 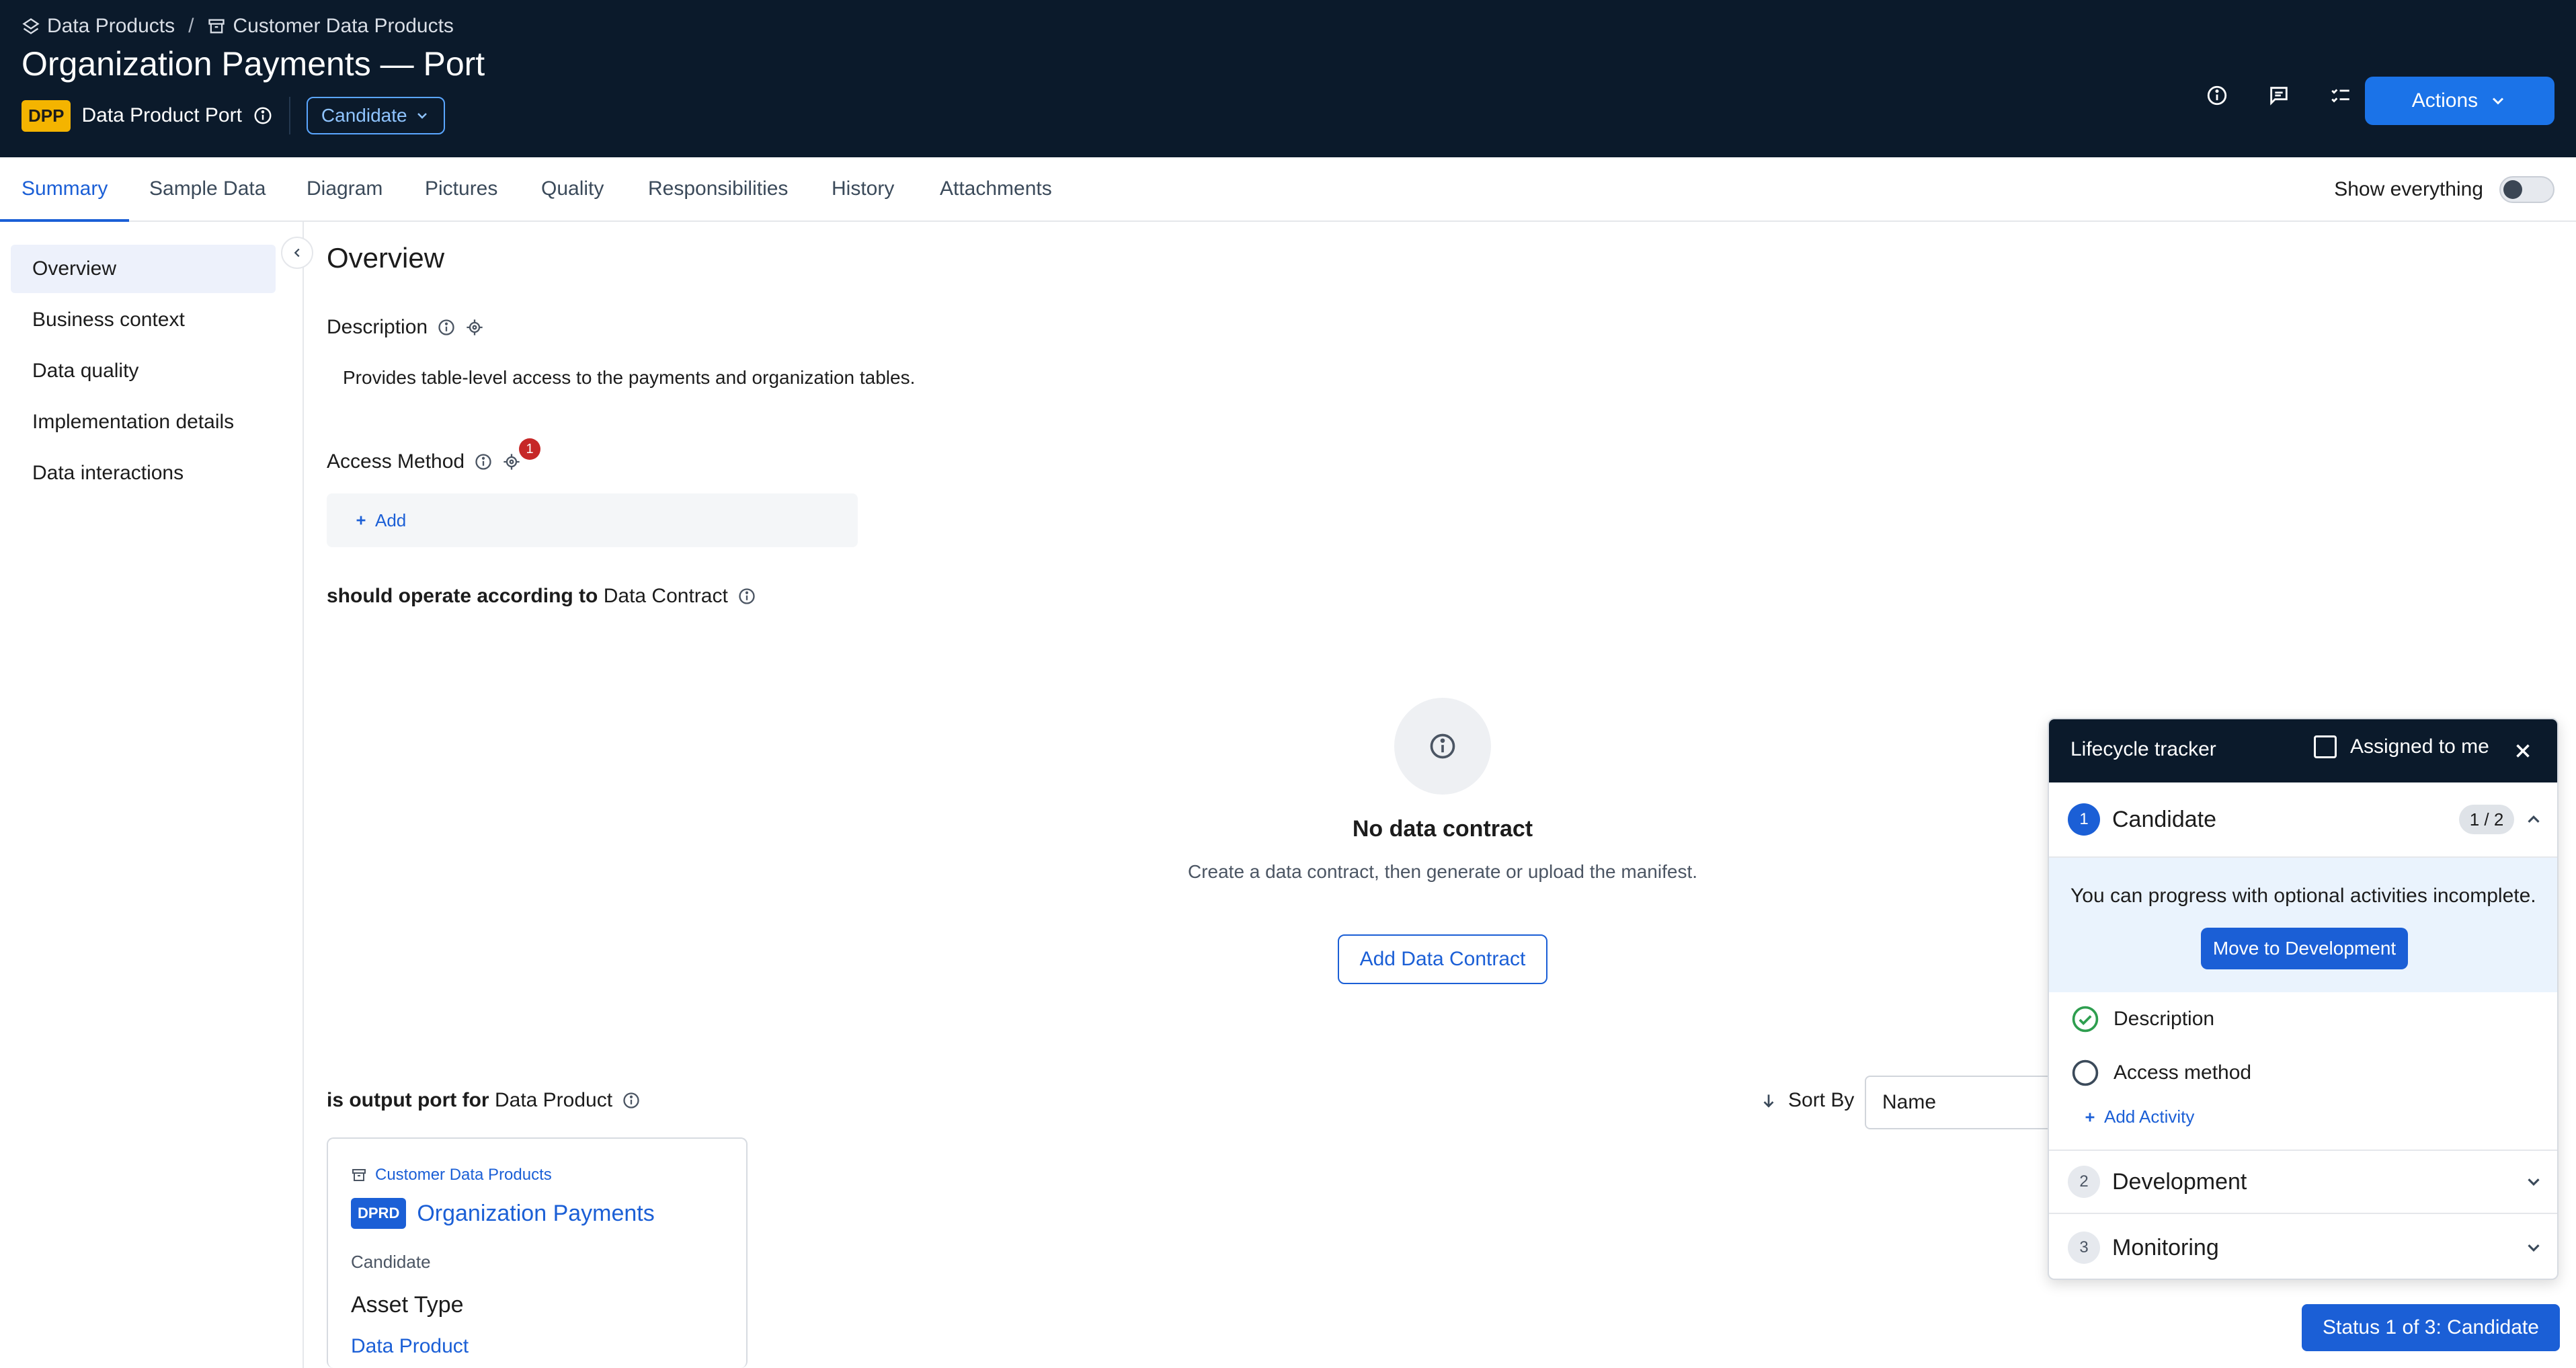 What do you see at coordinates (461, 189) in the screenshot?
I see `tab-pictures: Pictures` at bounding box center [461, 189].